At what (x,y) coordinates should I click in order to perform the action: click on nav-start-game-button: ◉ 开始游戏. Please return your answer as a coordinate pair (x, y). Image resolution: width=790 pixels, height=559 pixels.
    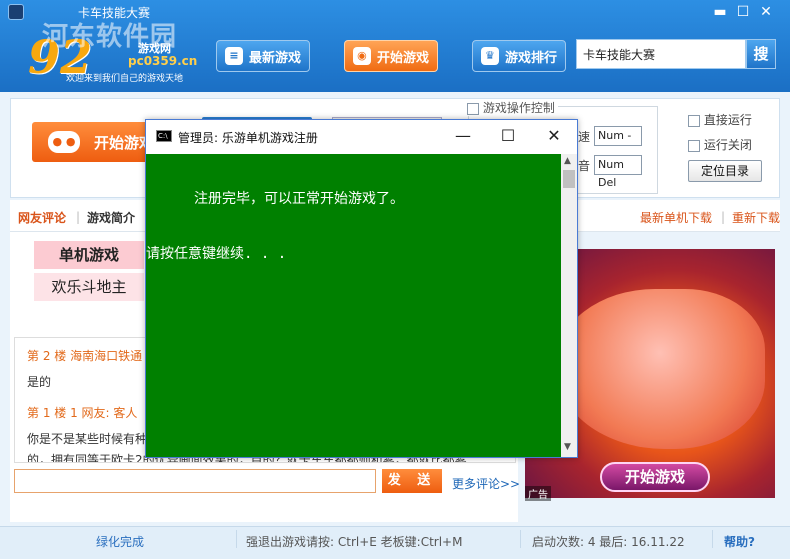
    Looking at the image, I should click on (391, 56).